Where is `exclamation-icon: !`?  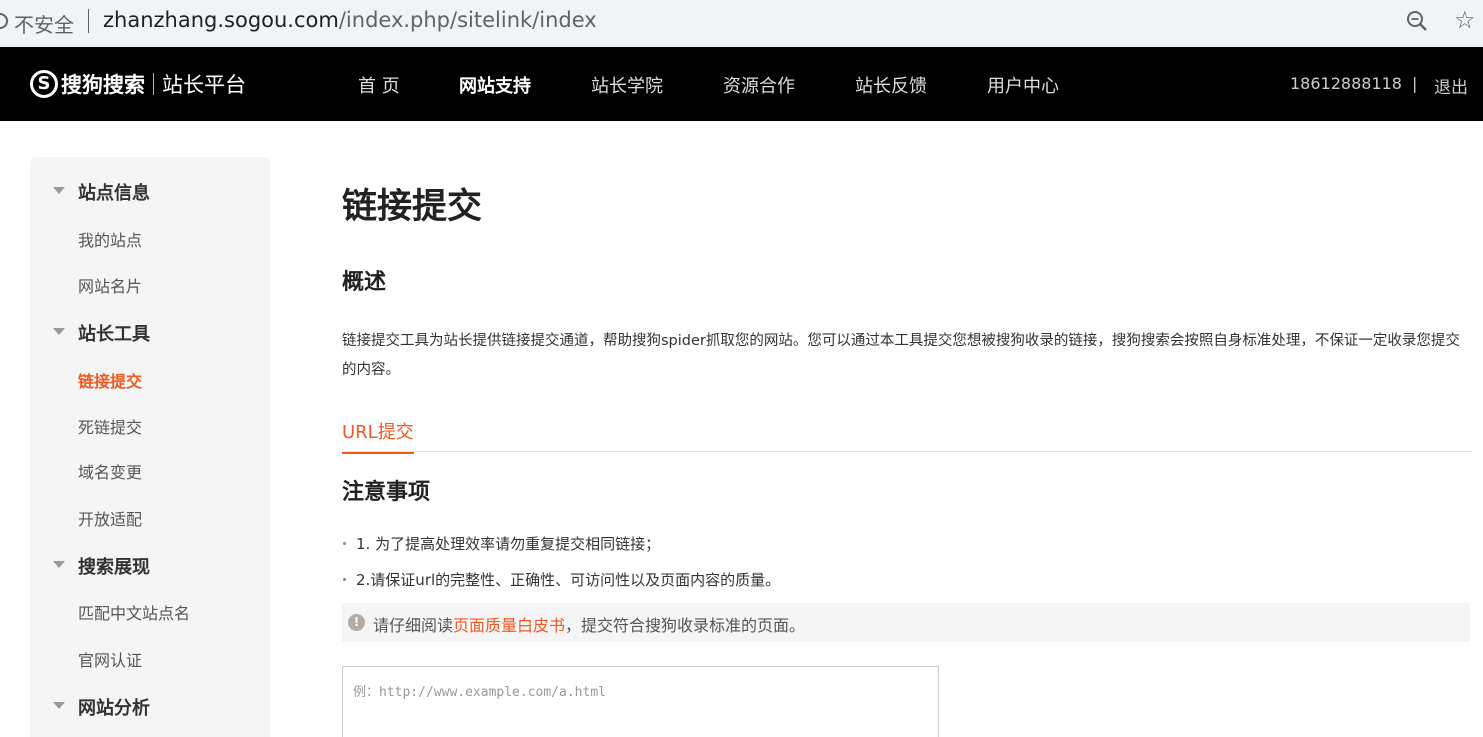 exclamation-icon: ! is located at coordinates (356, 622).